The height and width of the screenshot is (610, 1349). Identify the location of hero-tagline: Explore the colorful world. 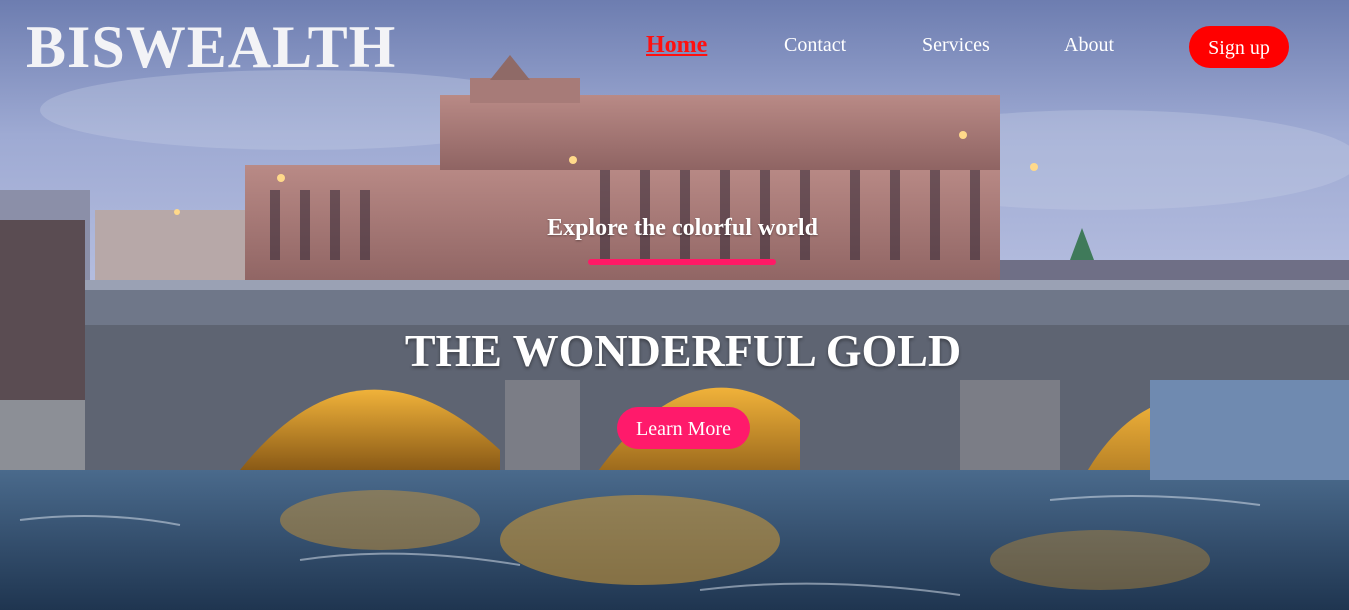
(682, 228).